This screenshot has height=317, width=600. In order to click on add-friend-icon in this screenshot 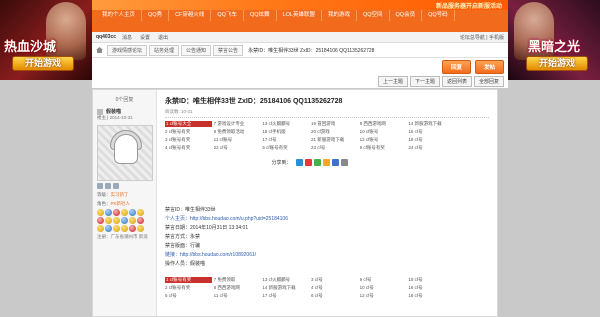, I will do `click(108, 186)`.